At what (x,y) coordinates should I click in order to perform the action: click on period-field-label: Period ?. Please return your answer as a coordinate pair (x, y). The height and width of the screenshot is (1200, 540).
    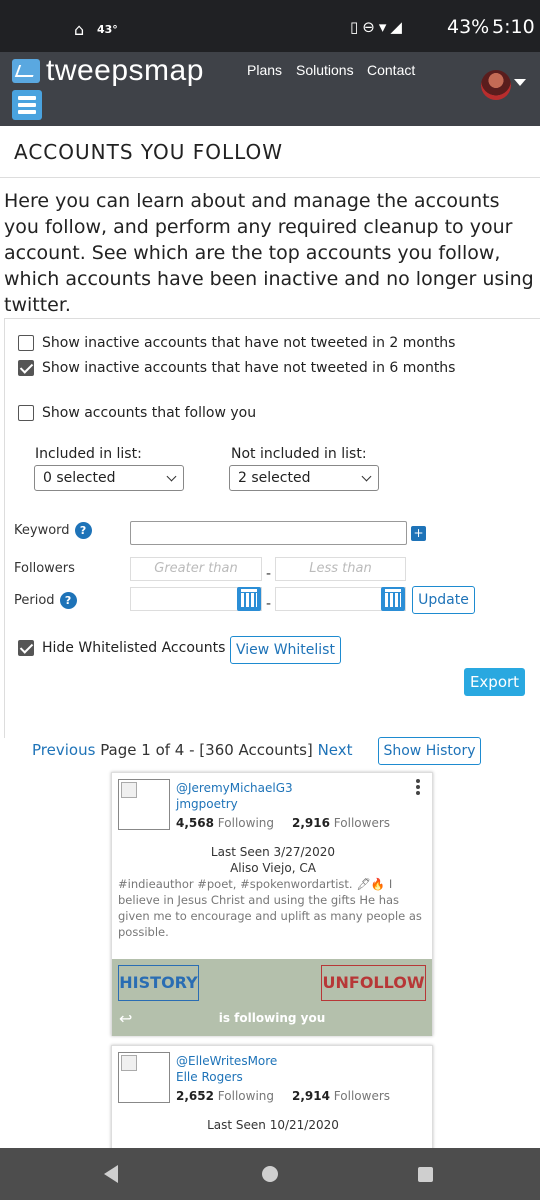
    Looking at the image, I should click on (45, 600).